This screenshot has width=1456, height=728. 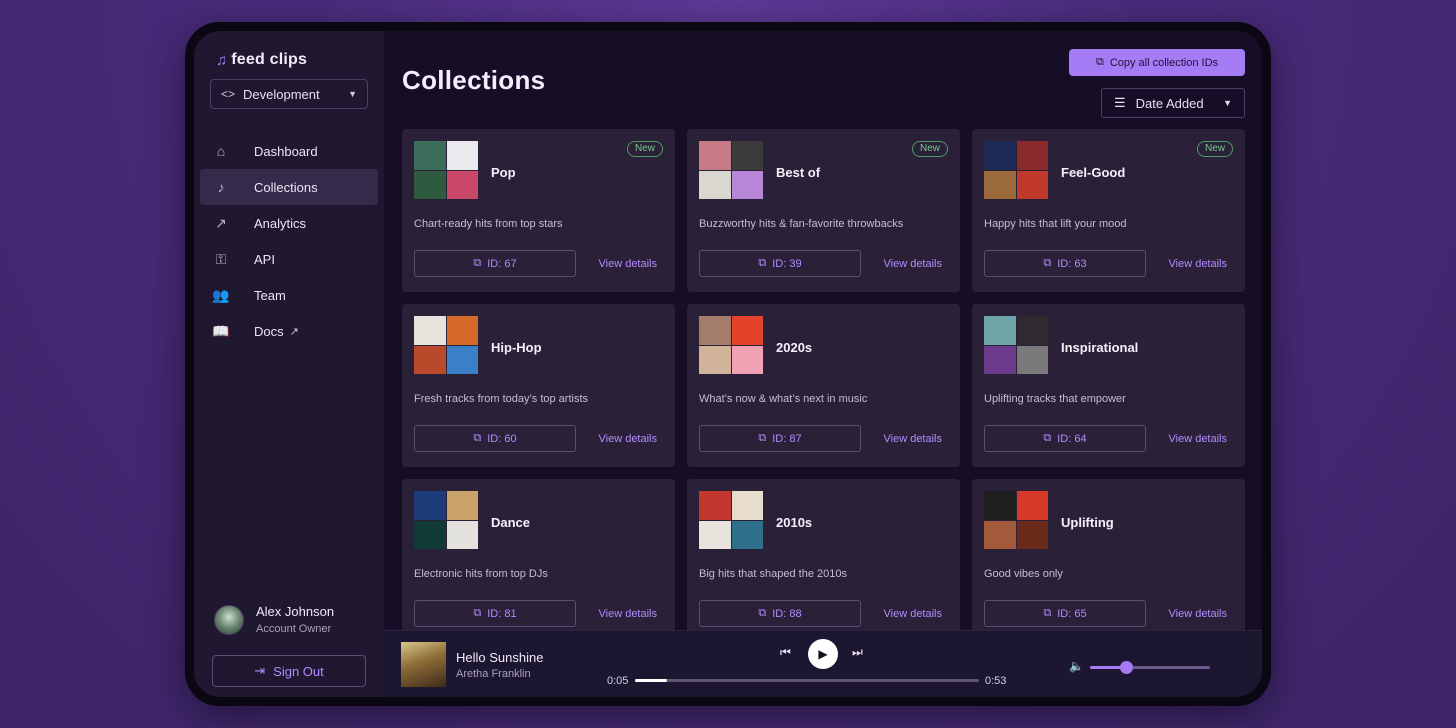 I want to click on progress-bar, so click(x=807, y=680).